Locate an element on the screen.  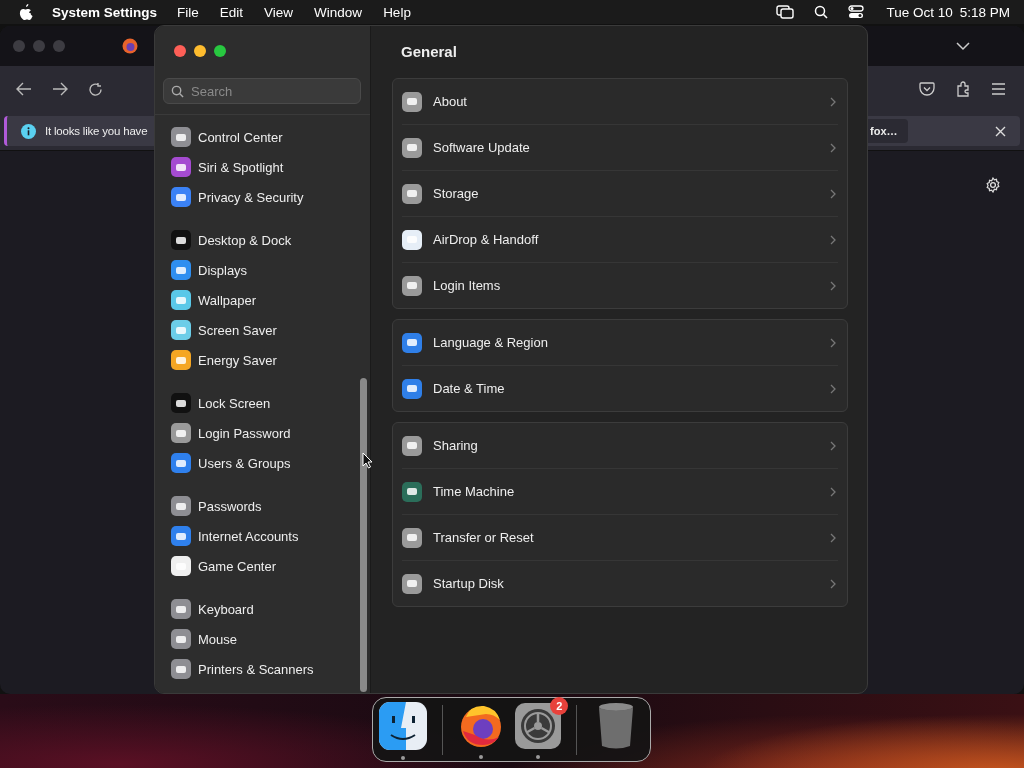
sidebar-item: Displays is located at coordinates (270, 270).